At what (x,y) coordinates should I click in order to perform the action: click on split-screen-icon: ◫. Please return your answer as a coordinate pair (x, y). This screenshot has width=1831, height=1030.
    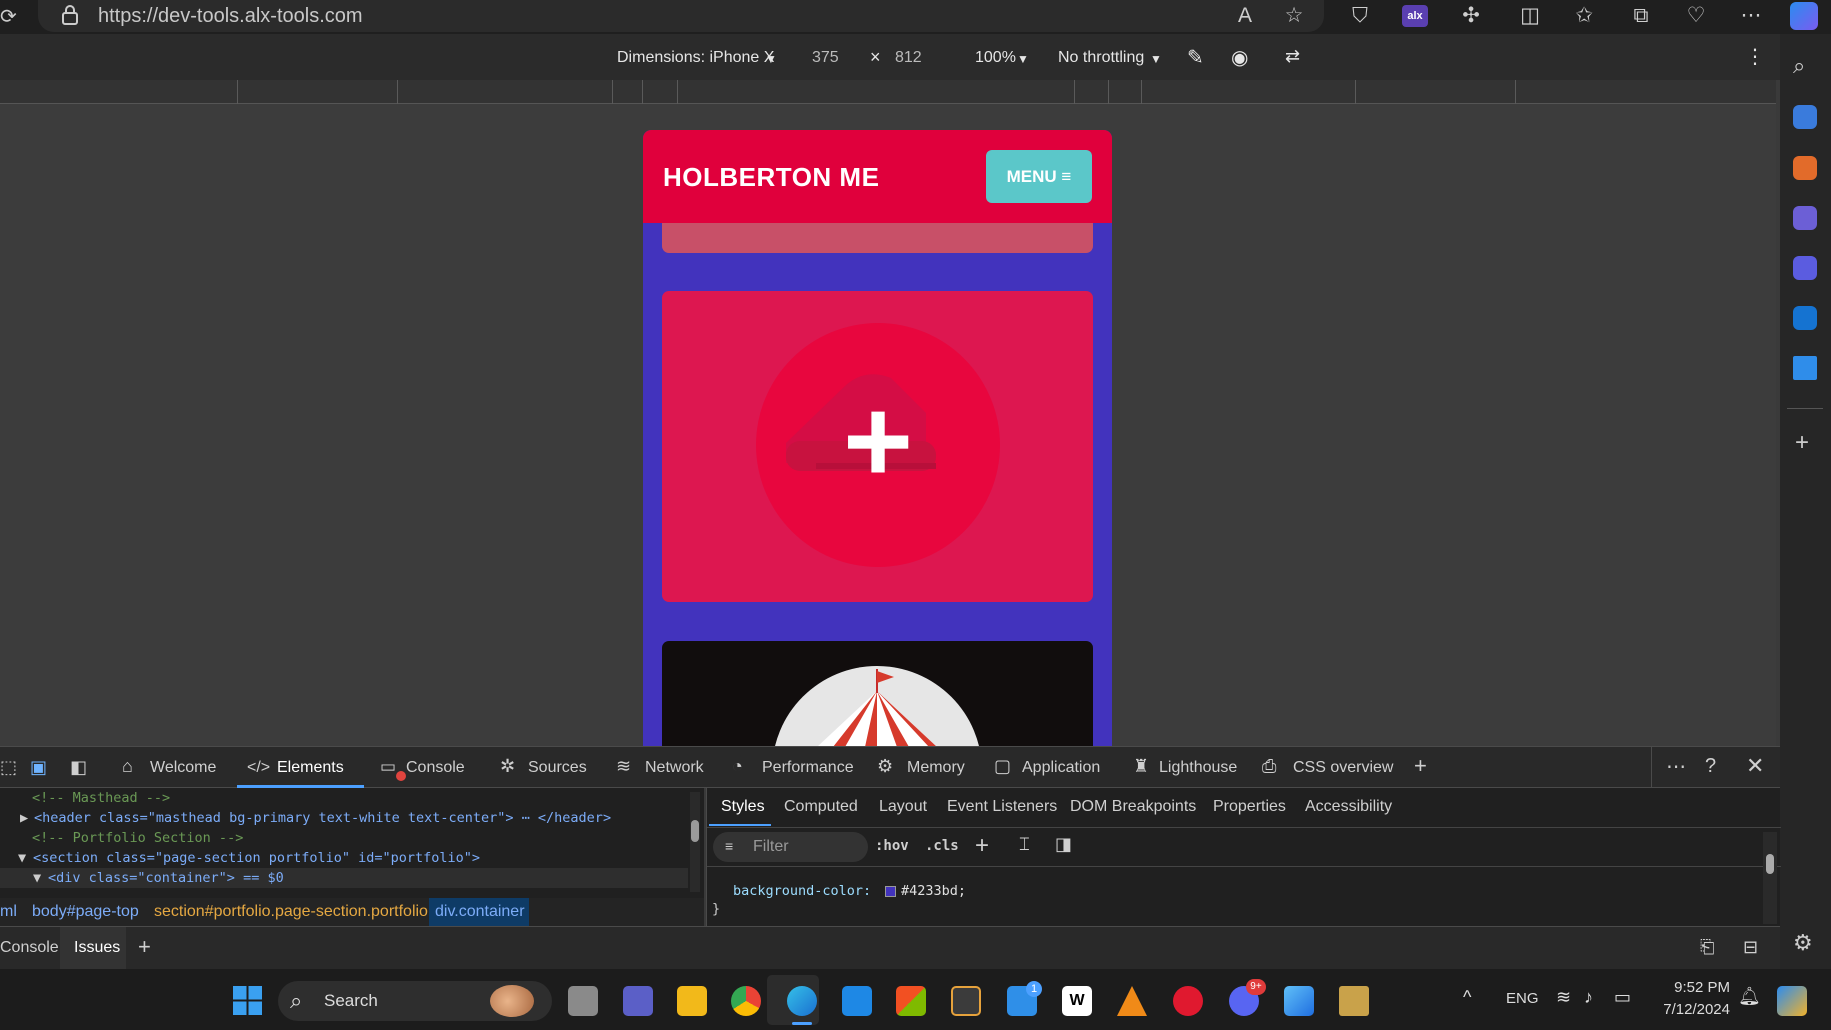
    Looking at the image, I should click on (1530, 16).